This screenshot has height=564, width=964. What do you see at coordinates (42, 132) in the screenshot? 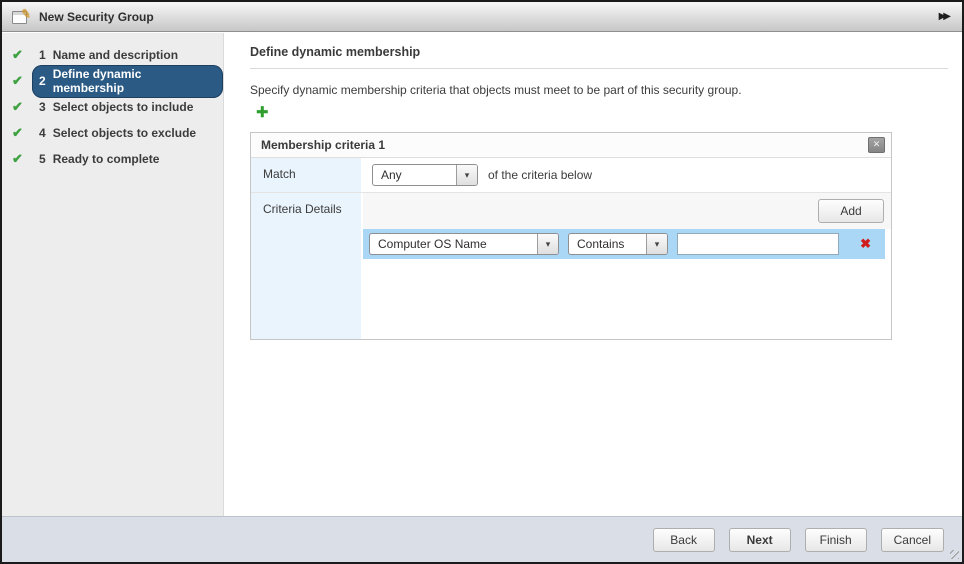
I see `step-number: 4` at bounding box center [42, 132].